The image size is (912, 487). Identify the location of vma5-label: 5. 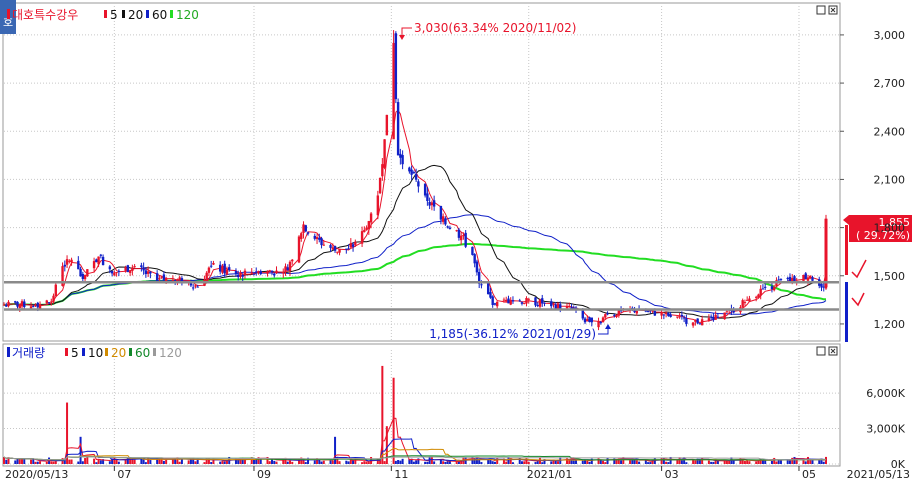
(75, 353).